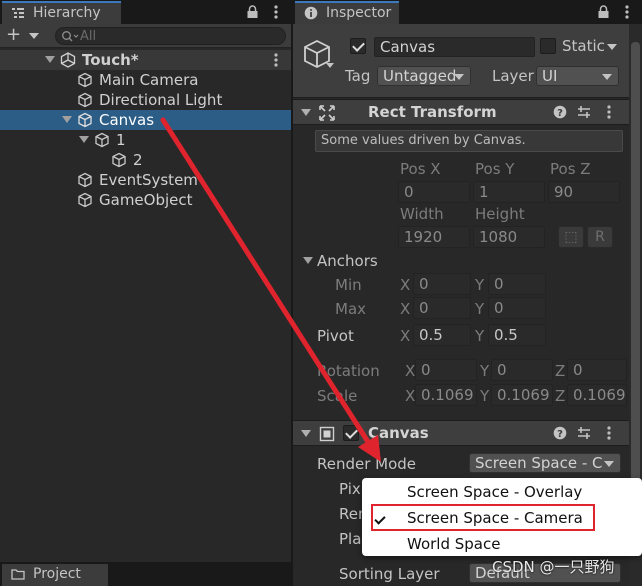 This screenshot has width=642, height=586. Describe the element at coordinates (577, 76) in the screenshot. I see `layer-dropdown: UI` at that location.